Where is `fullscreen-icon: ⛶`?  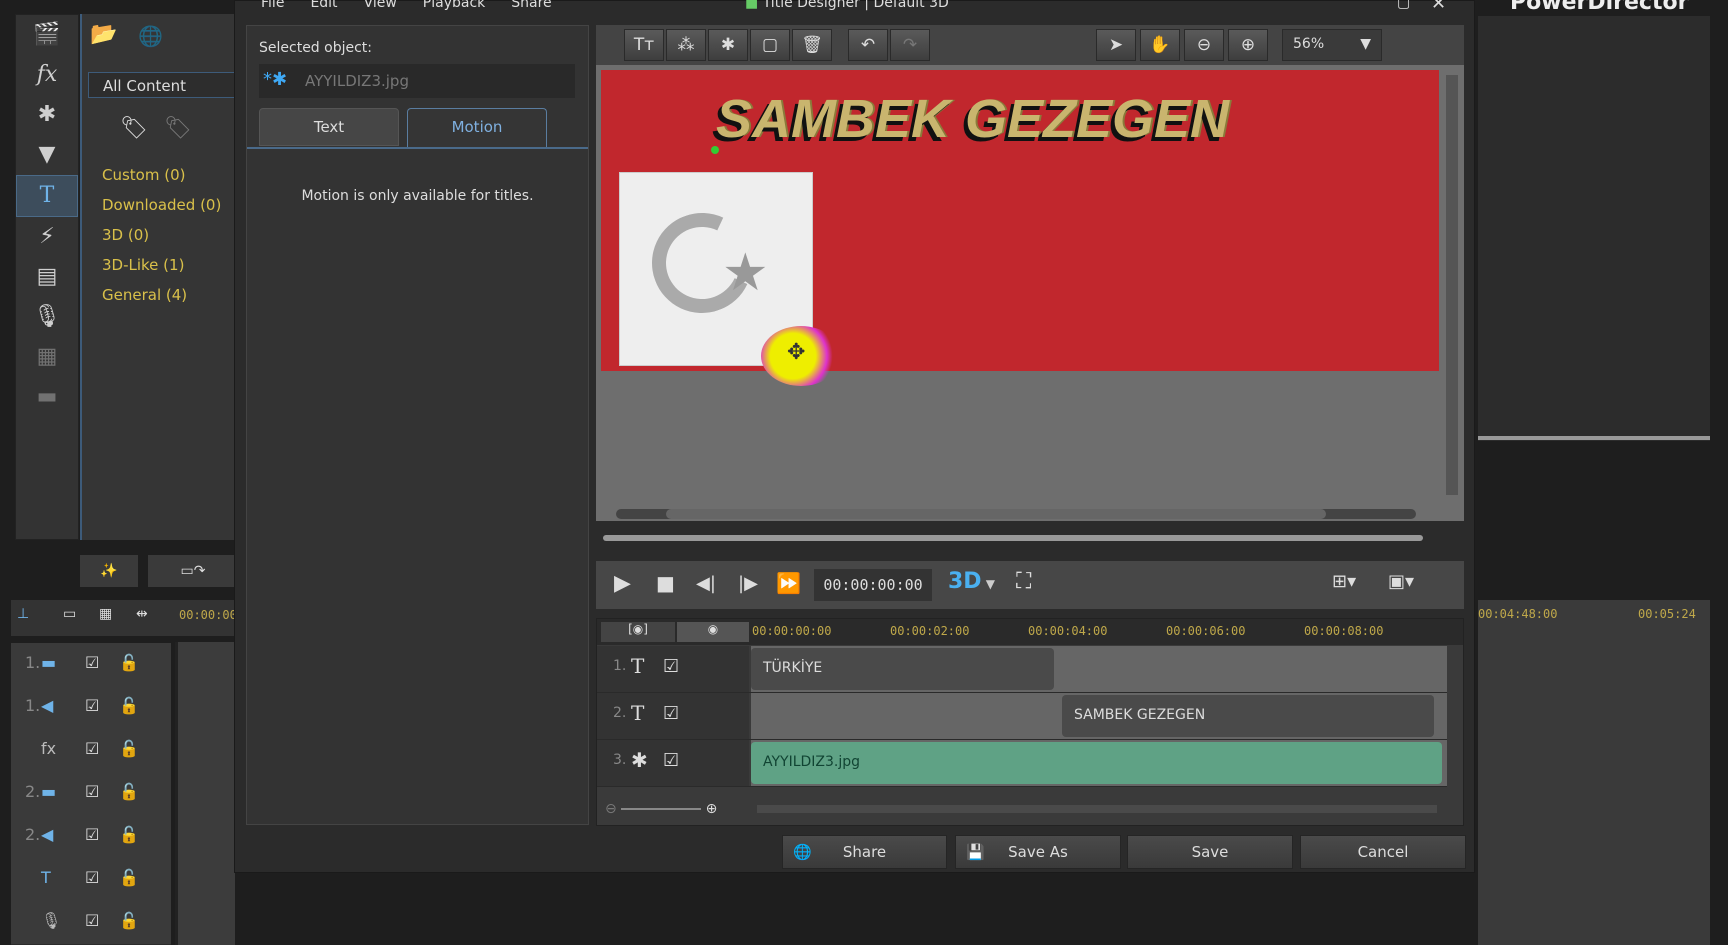 fullscreen-icon: ⛶ is located at coordinates (1023, 581).